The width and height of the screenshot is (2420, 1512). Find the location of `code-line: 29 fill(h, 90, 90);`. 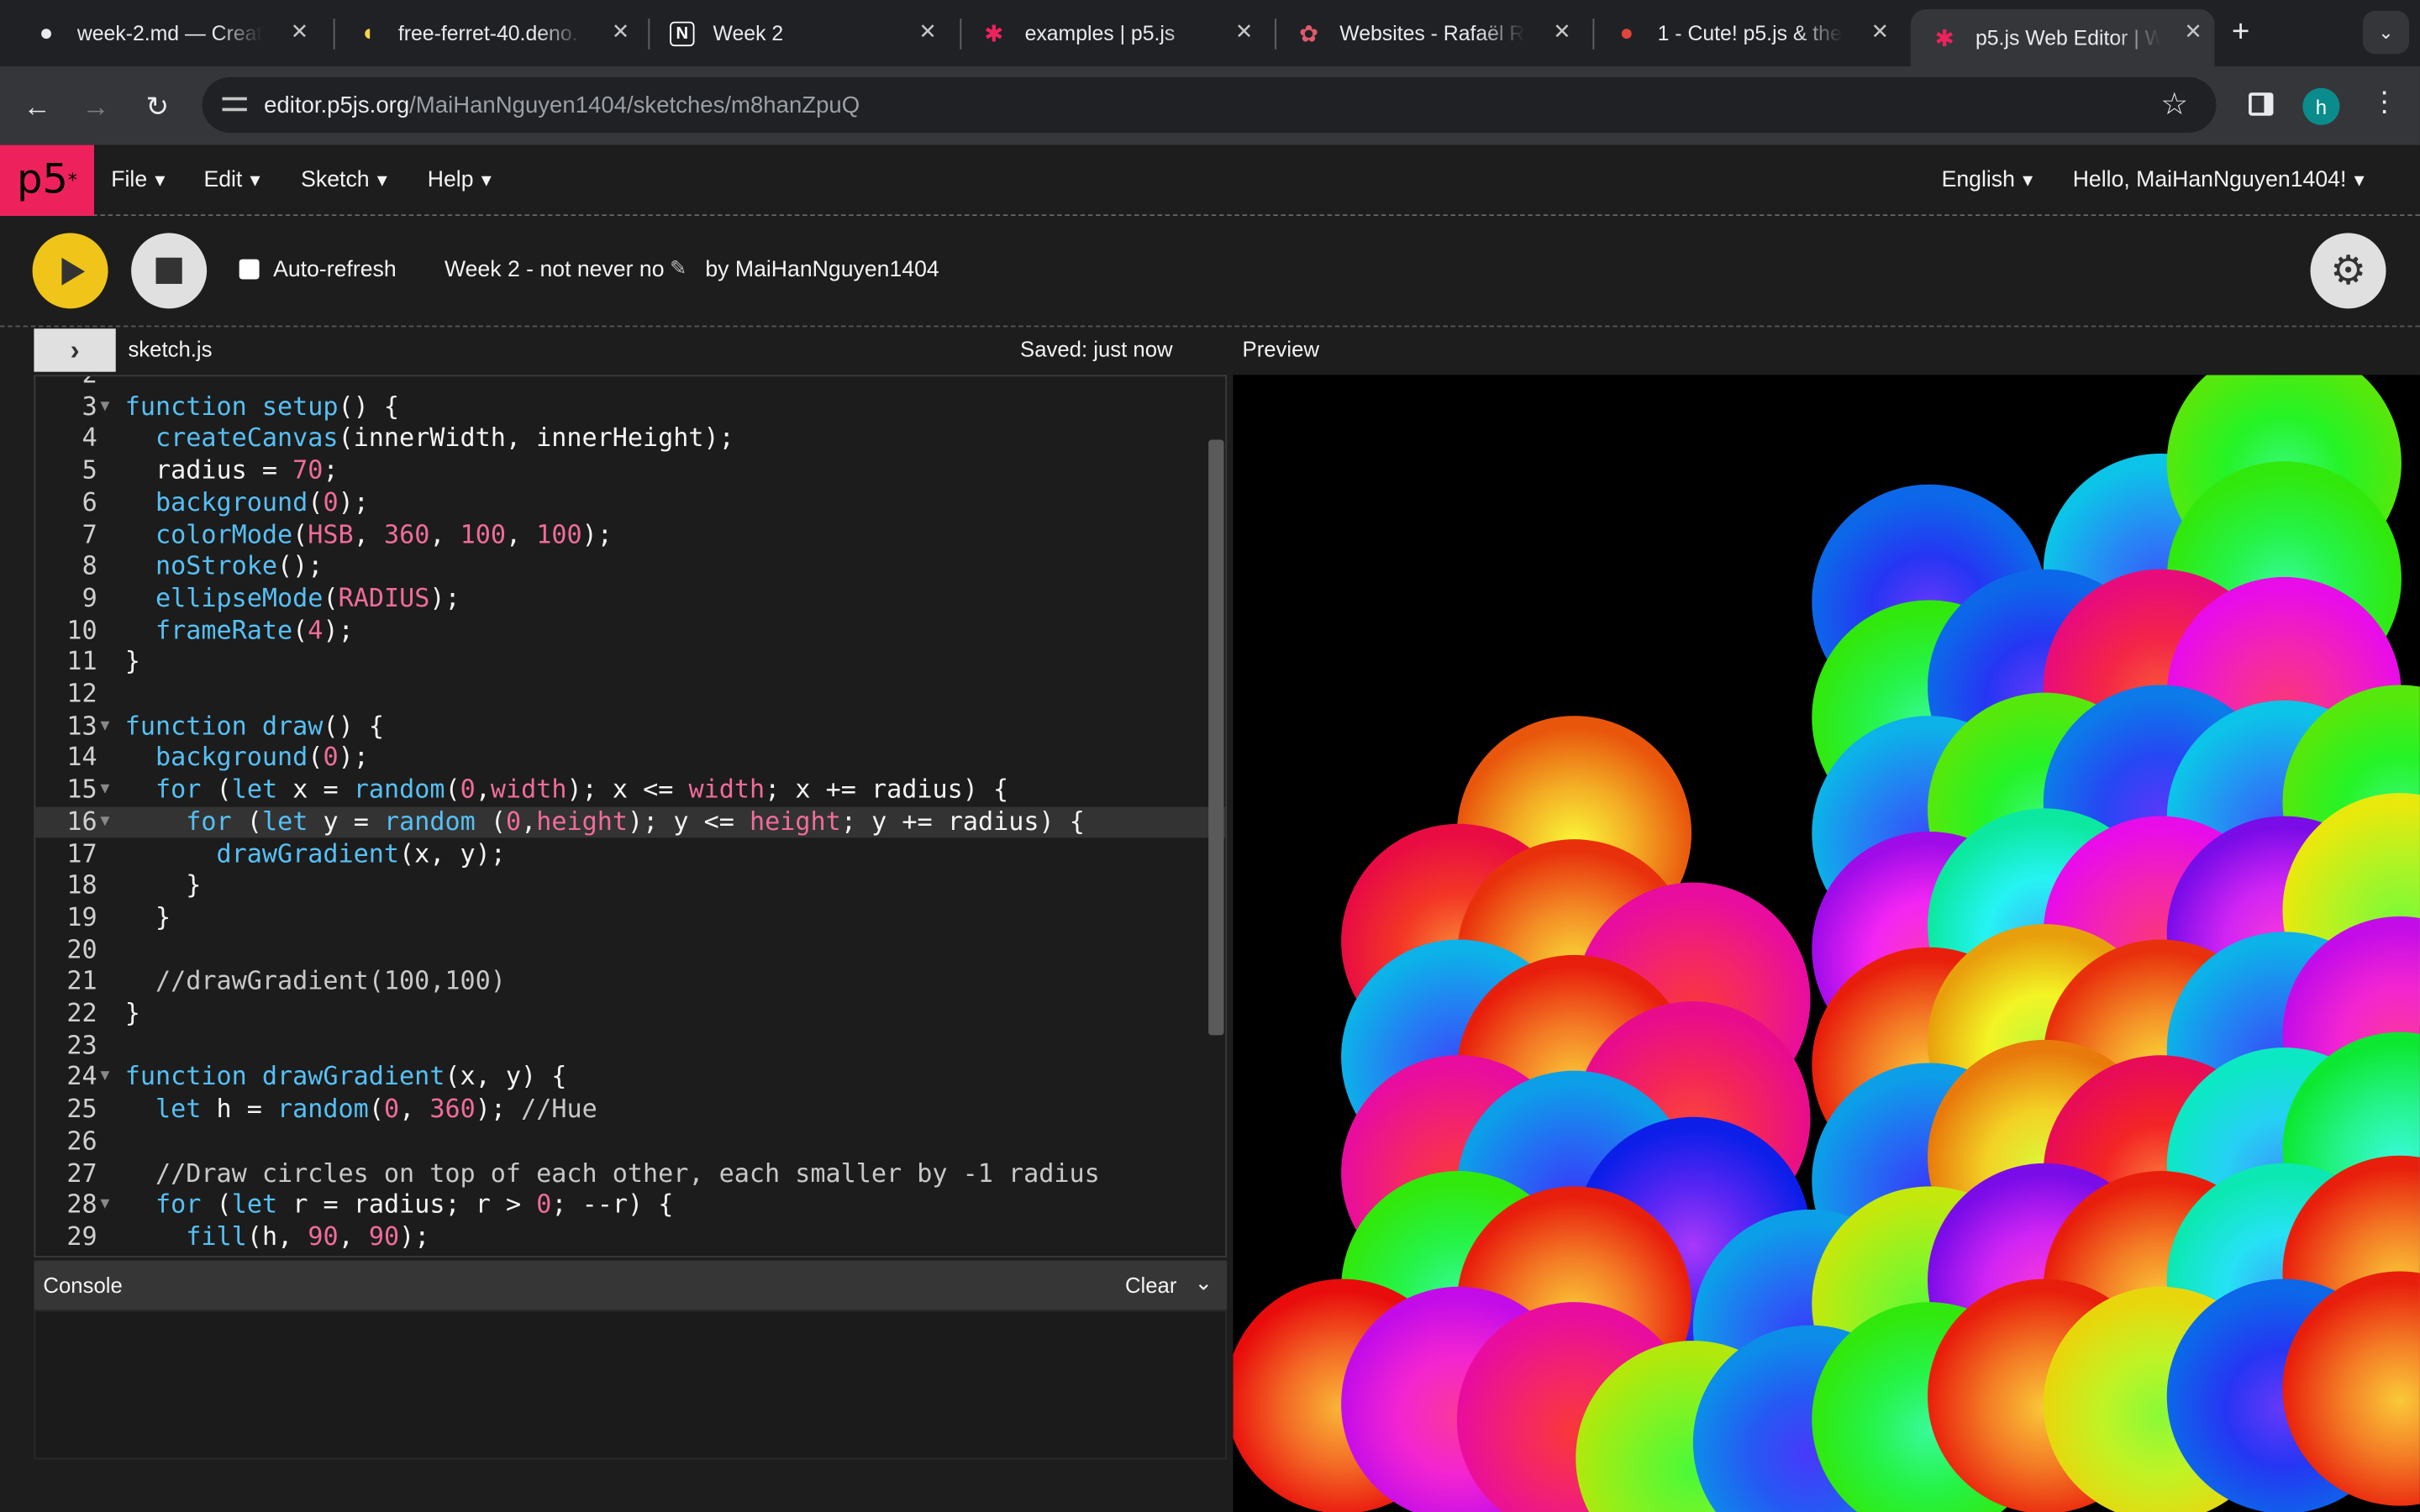

code-line: 29 fill(h, 90, 90); is located at coordinates (630, 1237).